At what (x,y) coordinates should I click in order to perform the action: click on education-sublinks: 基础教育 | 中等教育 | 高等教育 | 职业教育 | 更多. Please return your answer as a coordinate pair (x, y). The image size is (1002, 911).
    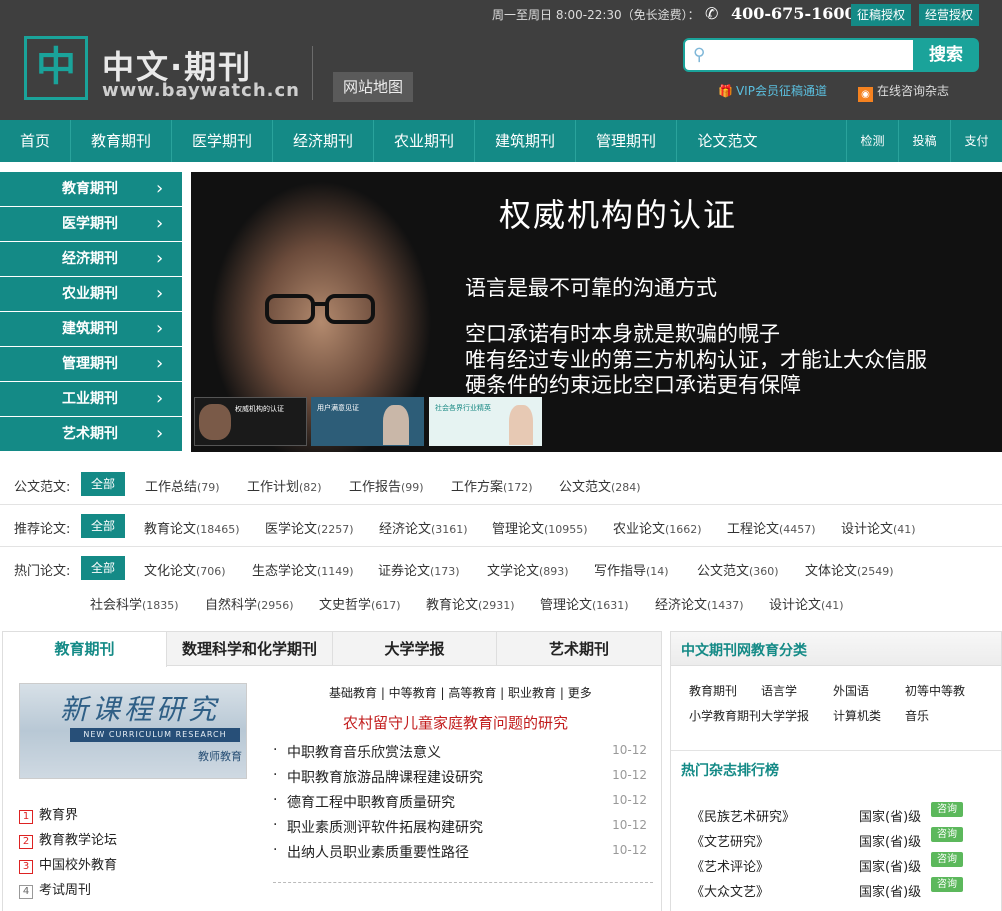
    Looking at the image, I should click on (460, 692).